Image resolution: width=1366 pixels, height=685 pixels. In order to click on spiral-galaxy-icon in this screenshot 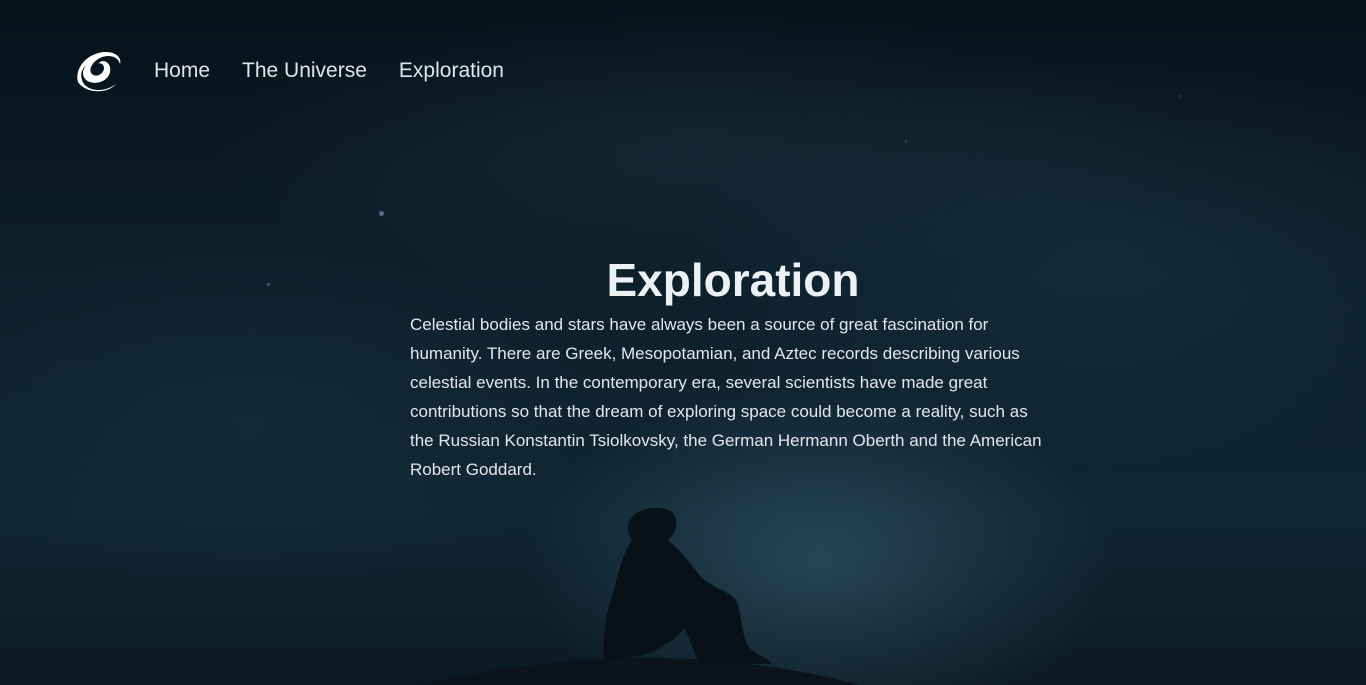, I will do `click(97, 71)`.